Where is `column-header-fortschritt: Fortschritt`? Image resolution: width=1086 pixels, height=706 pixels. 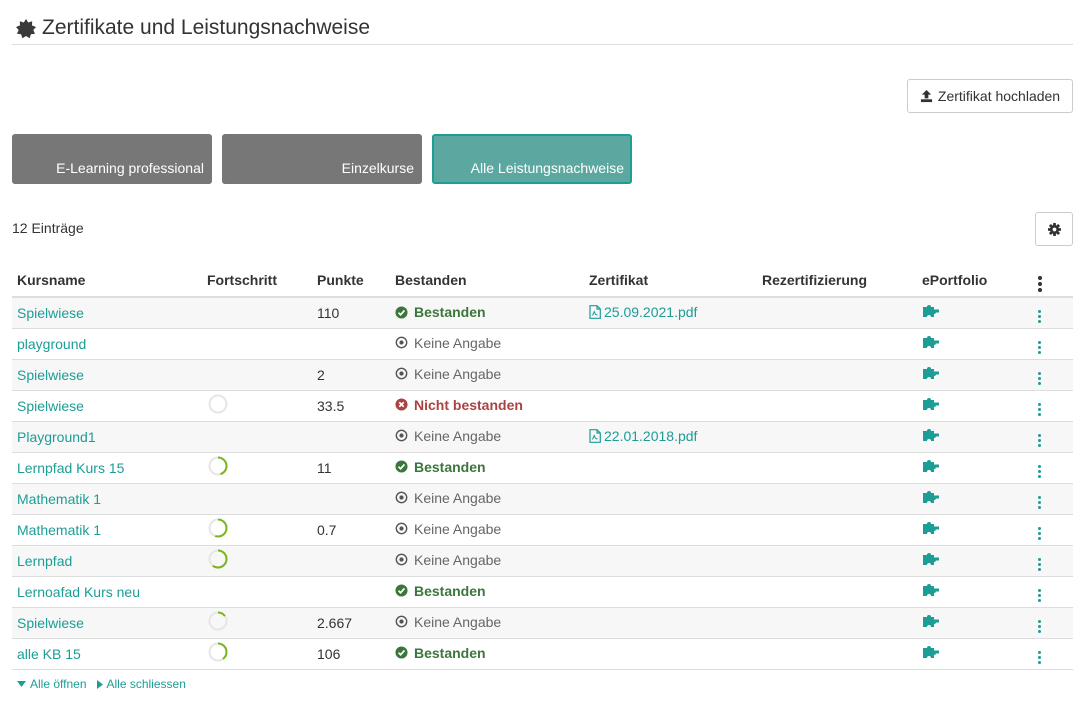 column-header-fortschritt: Fortschritt is located at coordinates (257, 281).